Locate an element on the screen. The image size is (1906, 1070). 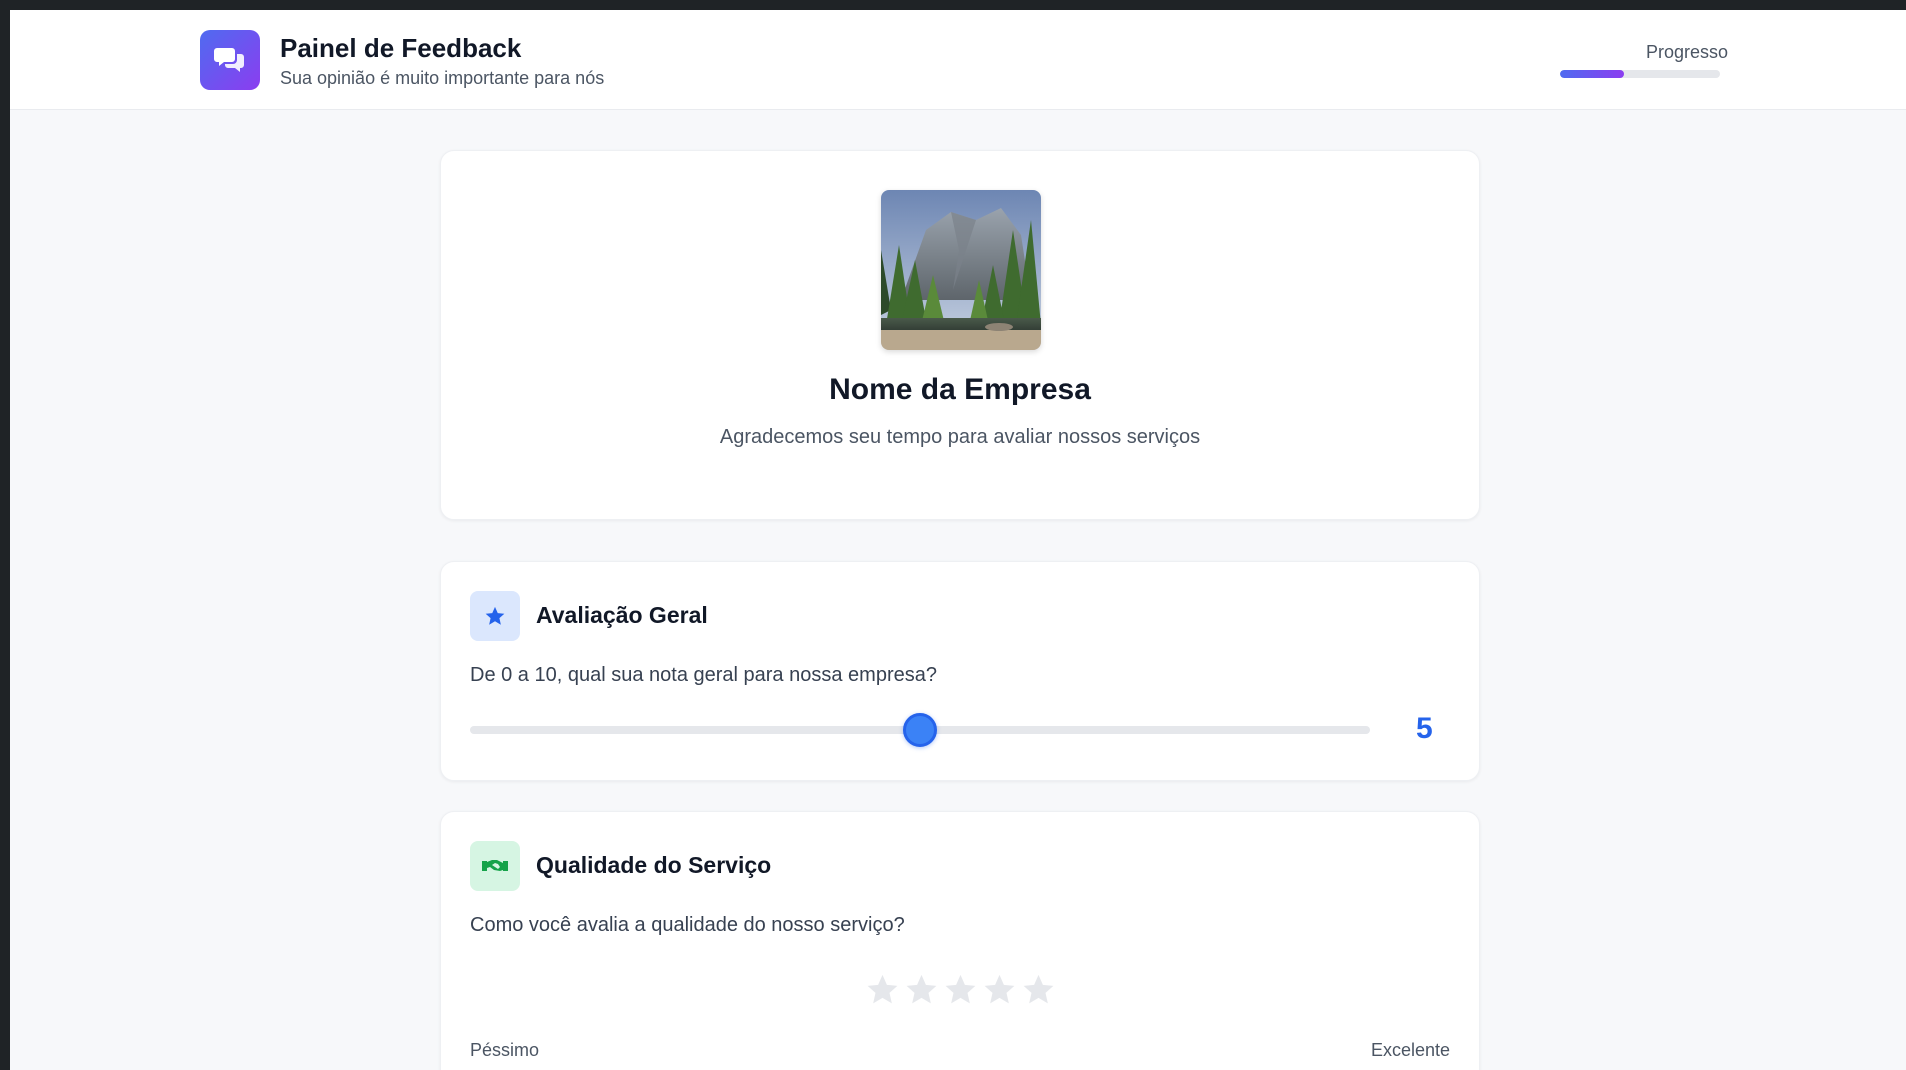
service-quality-title: Qualidade do Serviço is located at coordinates (654, 865).